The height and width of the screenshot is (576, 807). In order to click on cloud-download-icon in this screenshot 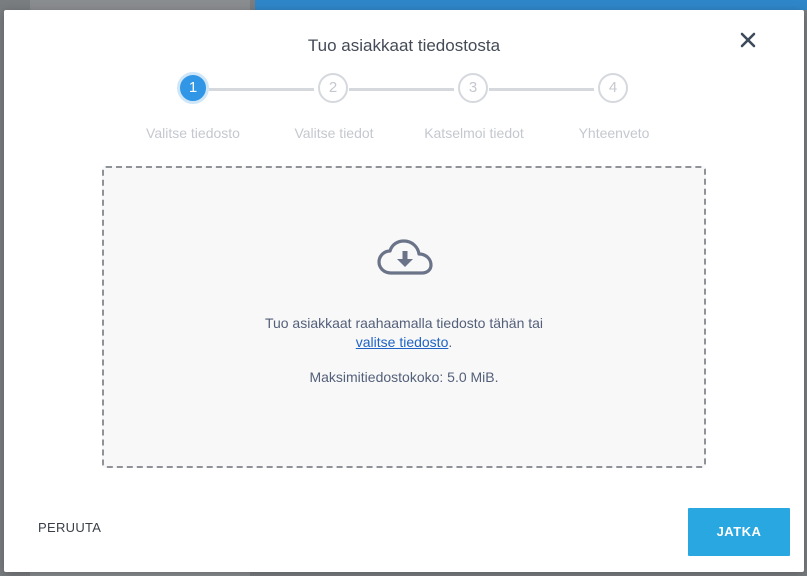, I will do `click(405, 258)`.